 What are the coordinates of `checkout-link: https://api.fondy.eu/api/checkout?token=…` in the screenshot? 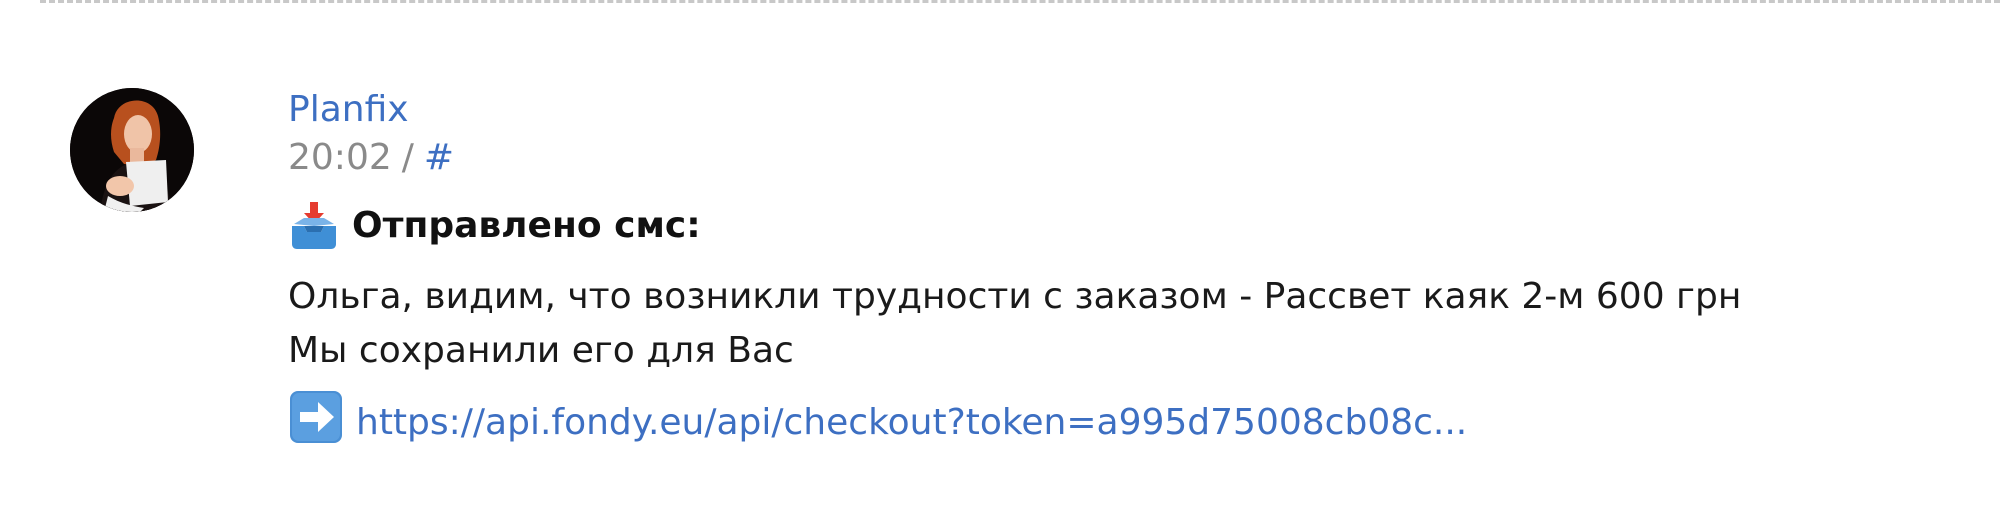 It's located at (911, 423).